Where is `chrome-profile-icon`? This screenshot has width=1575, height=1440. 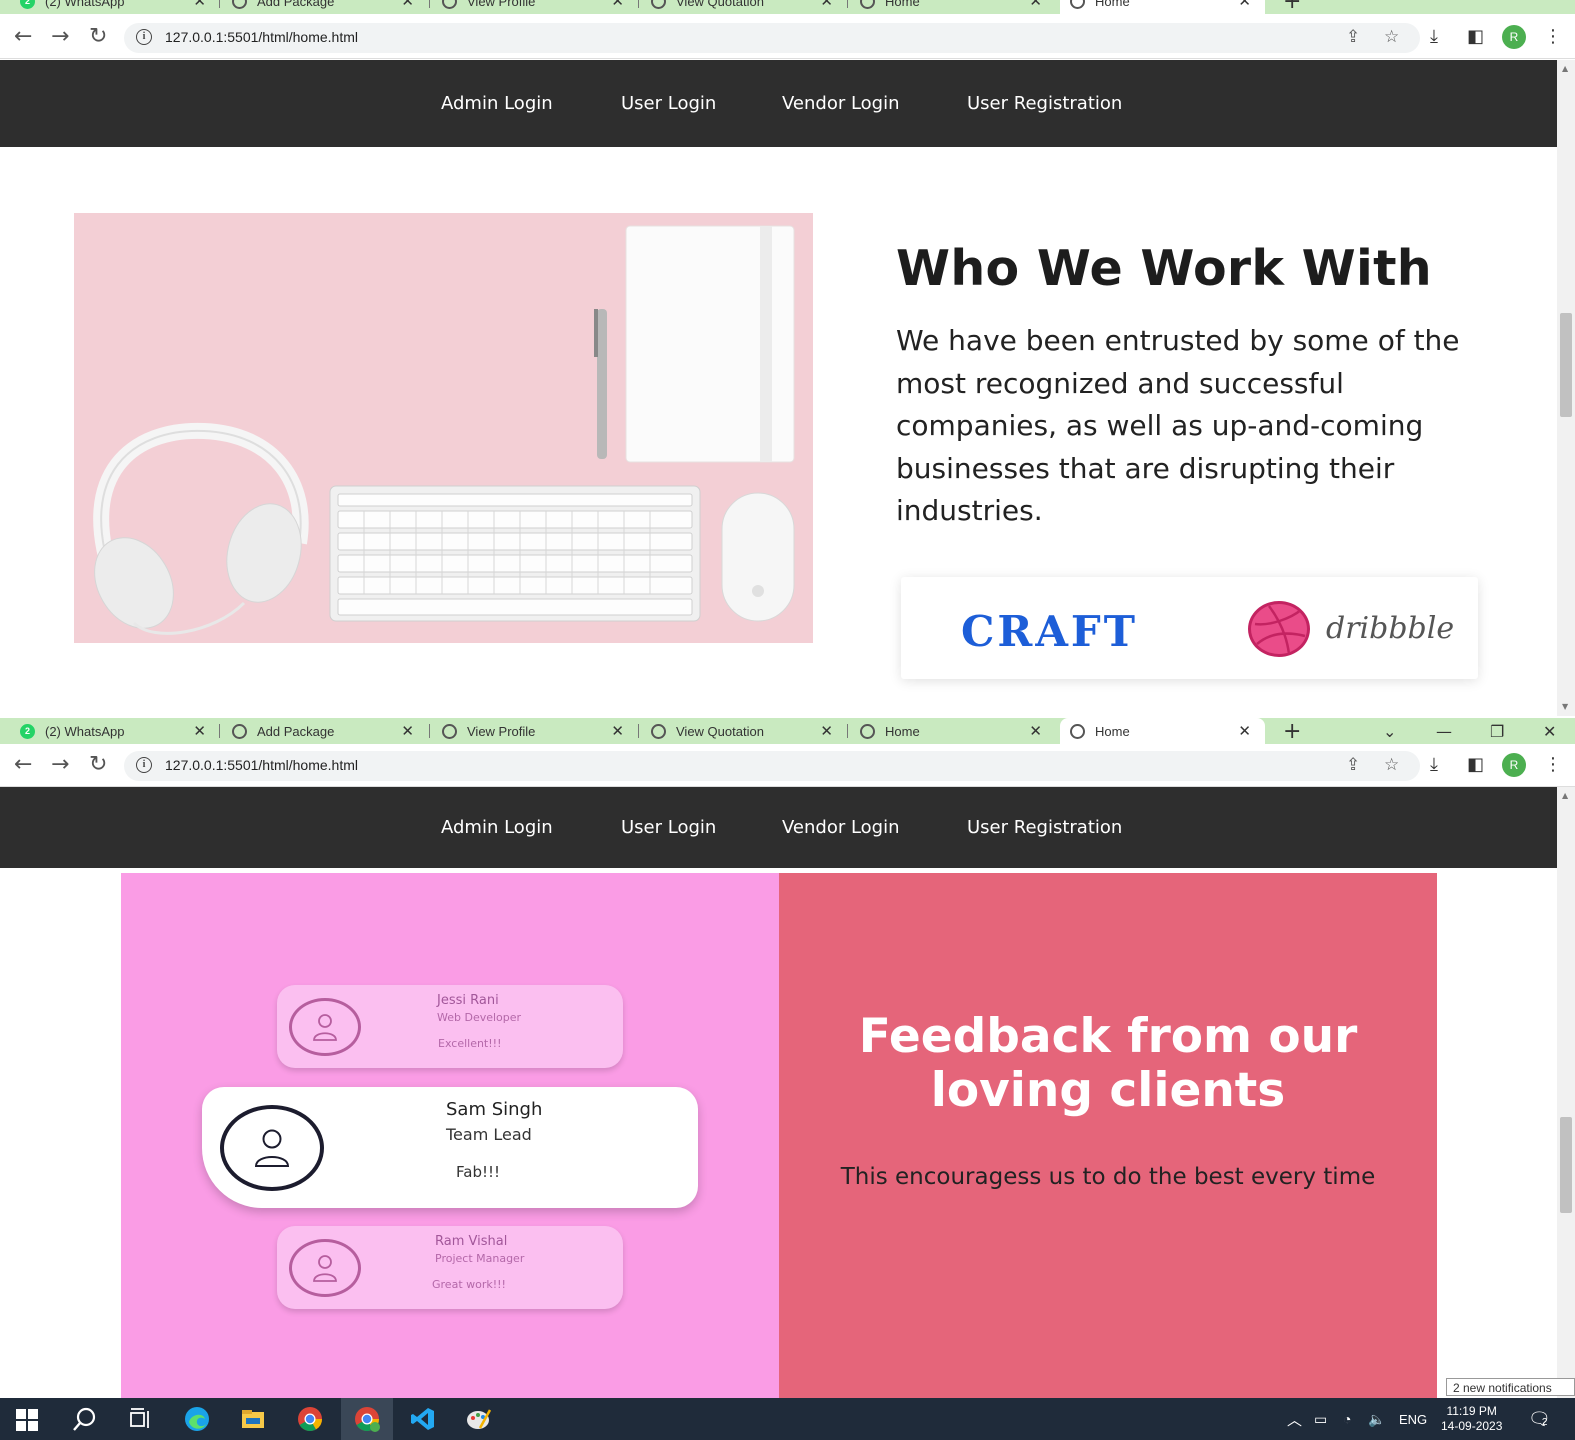 chrome-profile-icon is located at coordinates (367, 1419).